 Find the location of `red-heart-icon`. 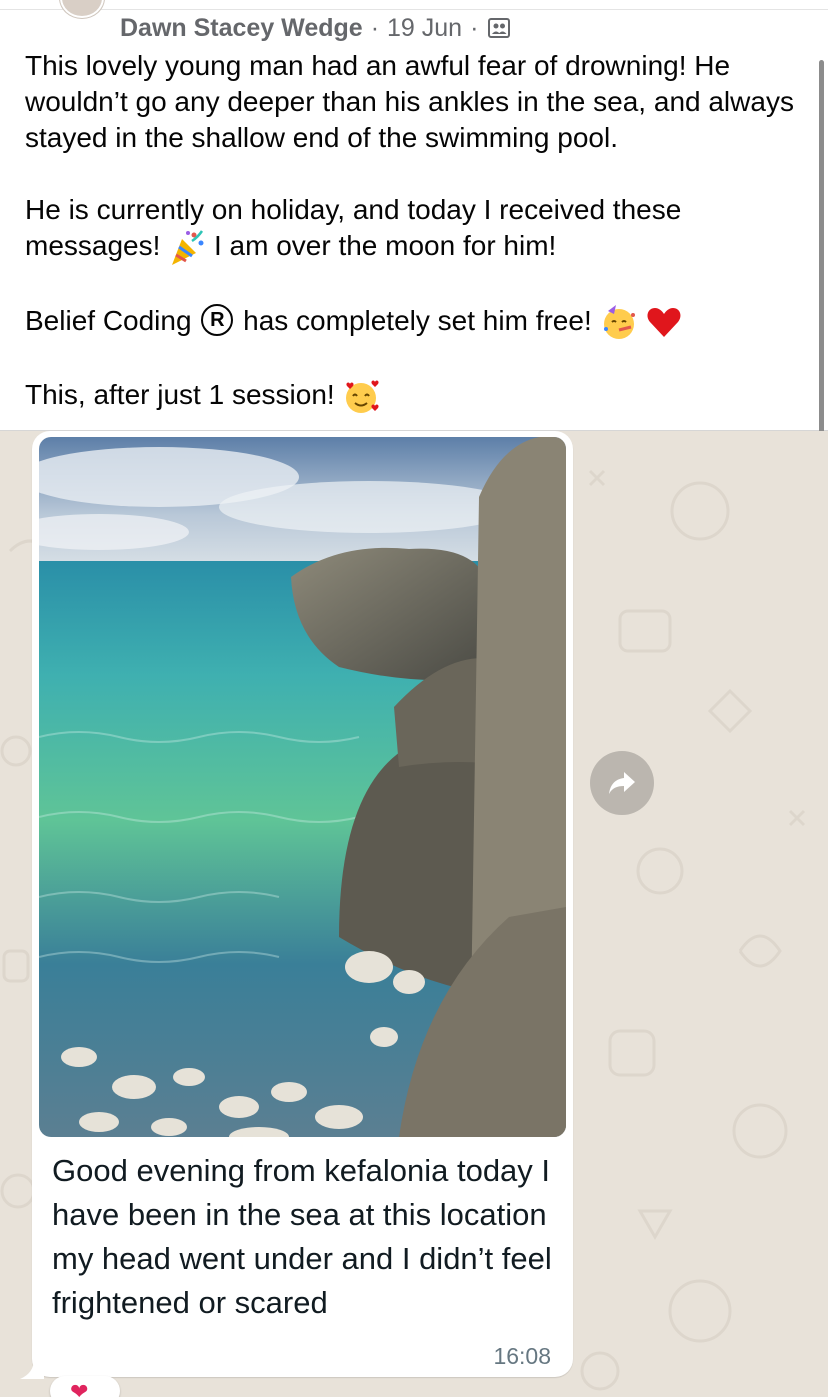

red-heart-icon is located at coordinates (664, 323).